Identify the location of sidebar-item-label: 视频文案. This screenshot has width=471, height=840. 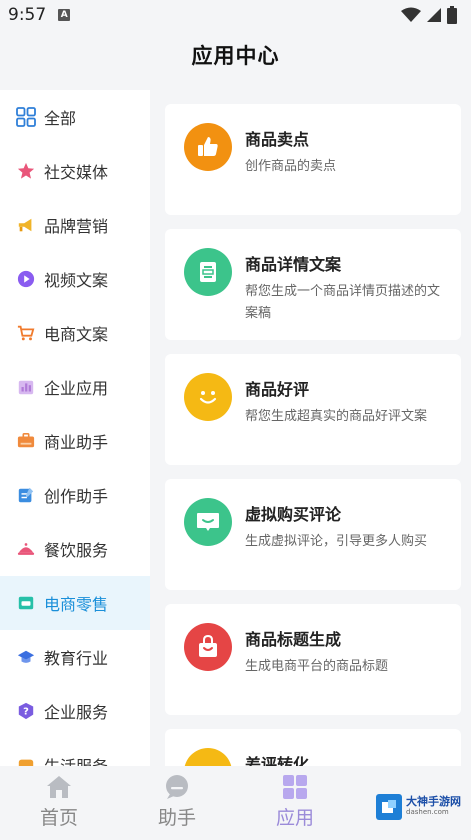
(76, 280).